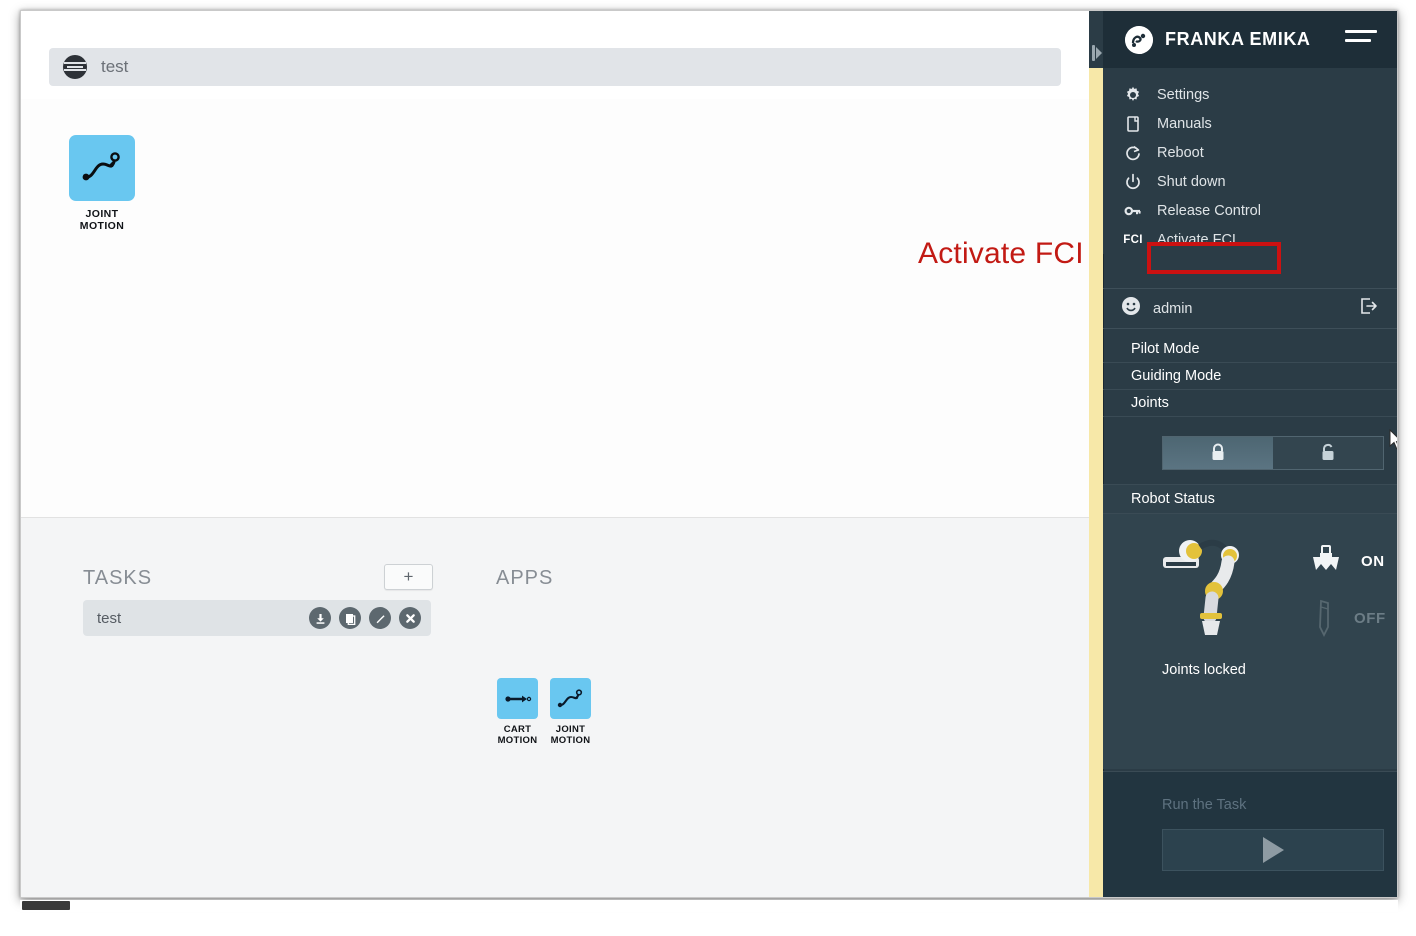 This screenshot has height=936, width=1416. I want to click on sidebar-item-settings: Settings, so click(1250, 94).